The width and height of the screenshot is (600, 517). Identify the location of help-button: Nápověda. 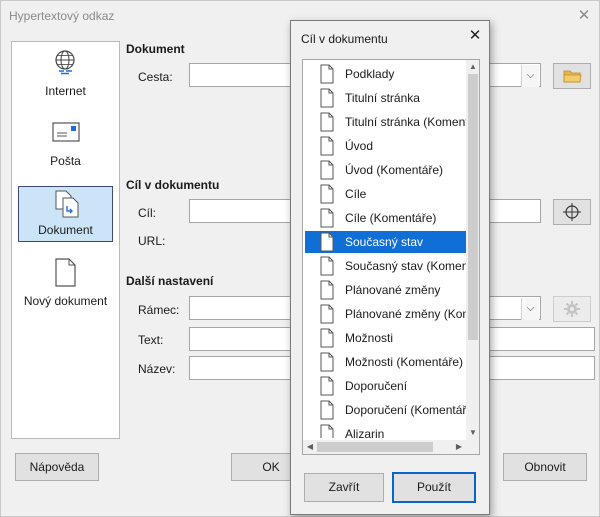
(57, 467).